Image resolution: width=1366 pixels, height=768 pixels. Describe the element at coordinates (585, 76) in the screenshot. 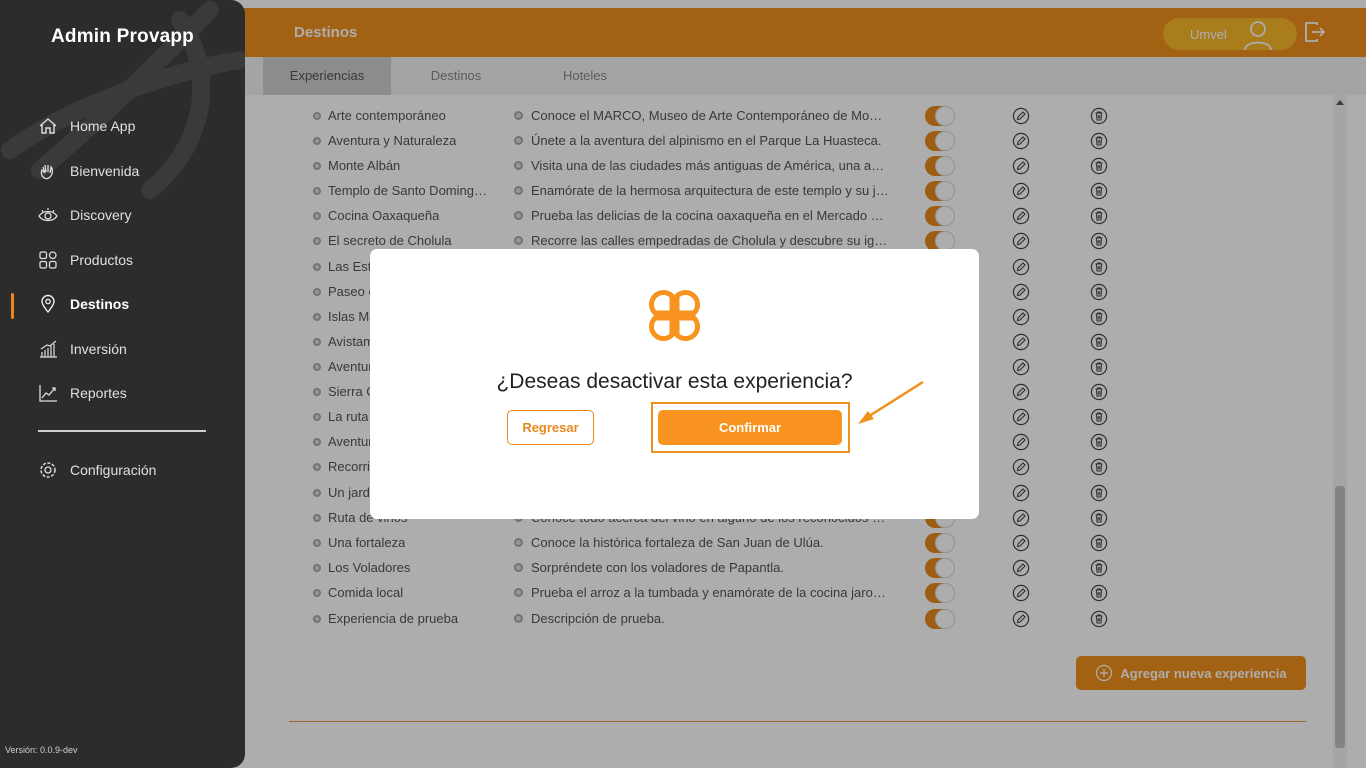

I see `tab-hoteles: Hoteles` at that location.